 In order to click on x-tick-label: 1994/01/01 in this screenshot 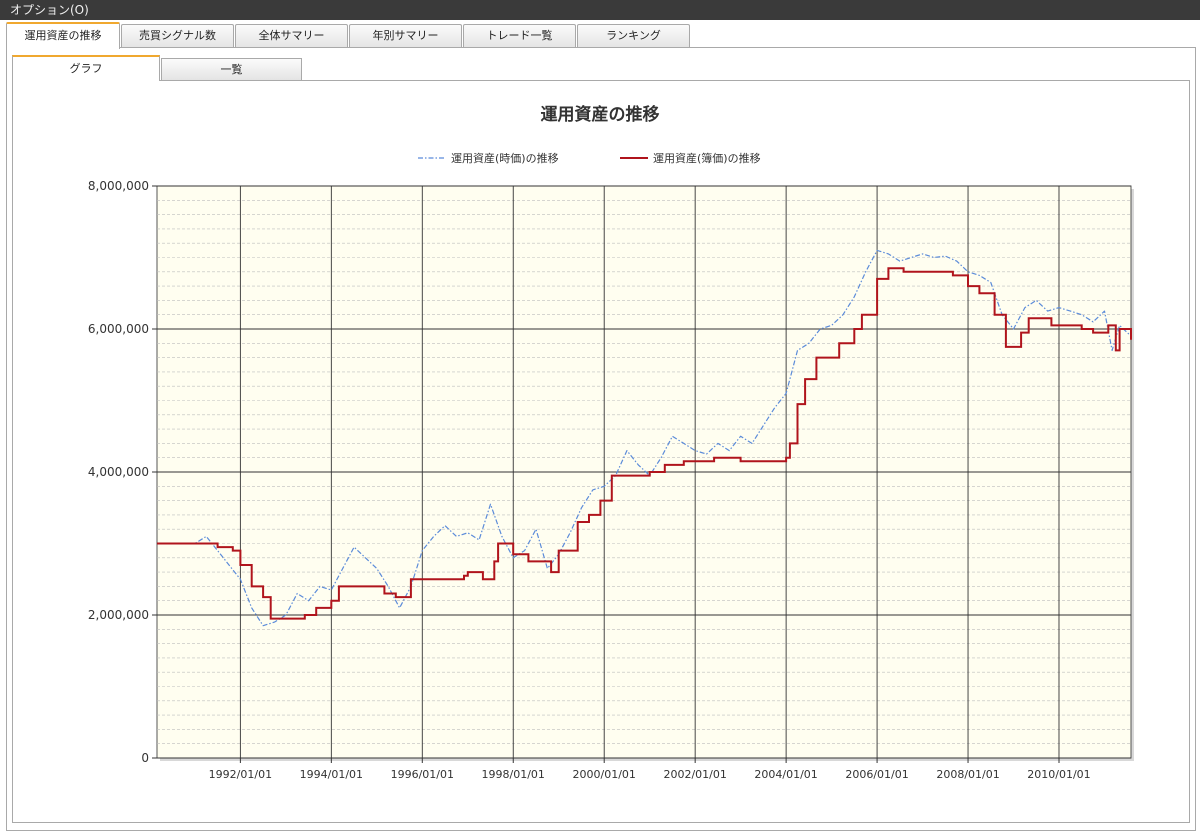, I will do `click(331, 774)`.